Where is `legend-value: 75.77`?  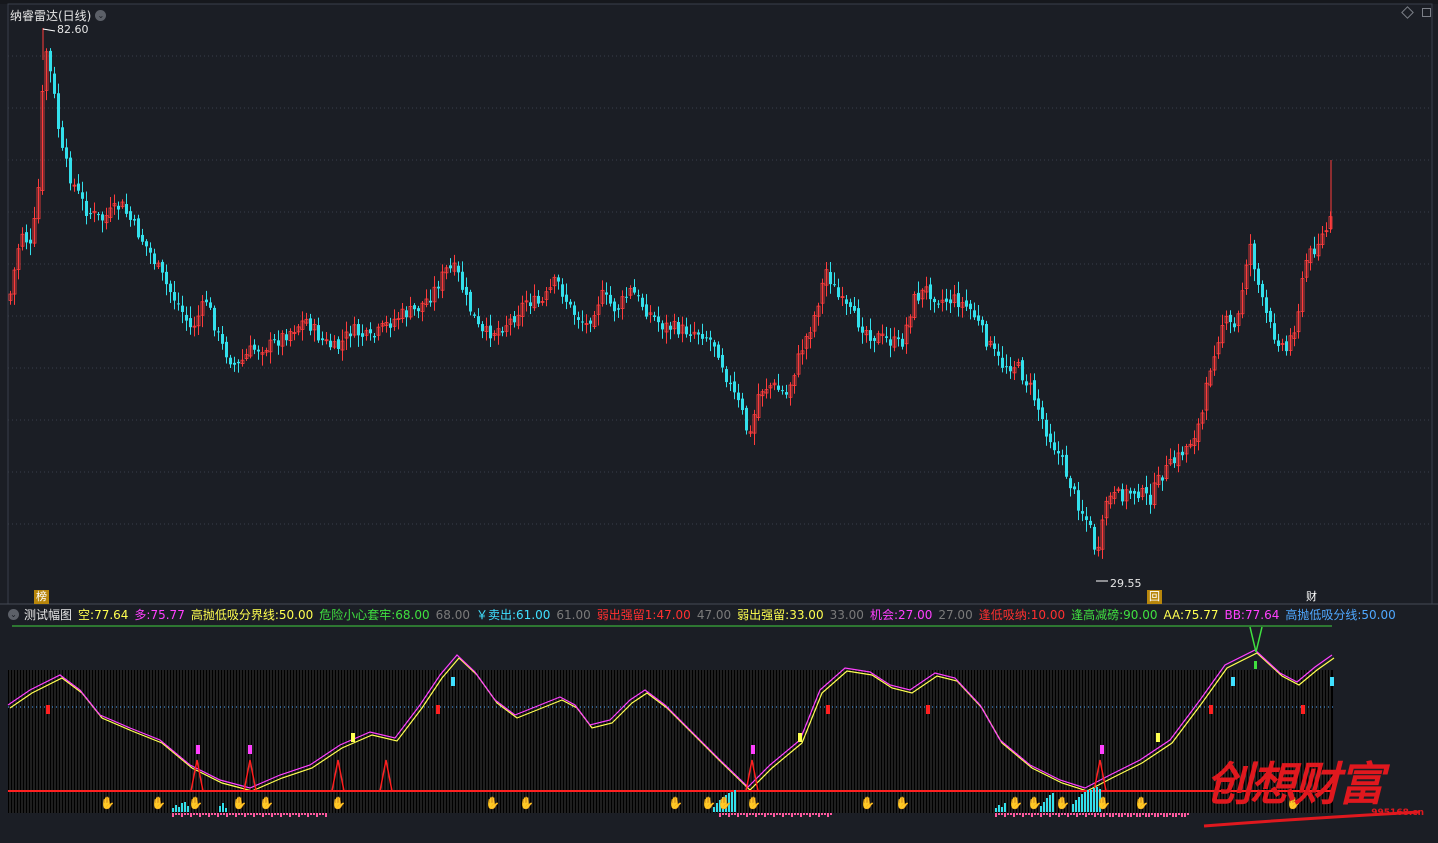 legend-value: 75.77 is located at coordinates (167, 614).